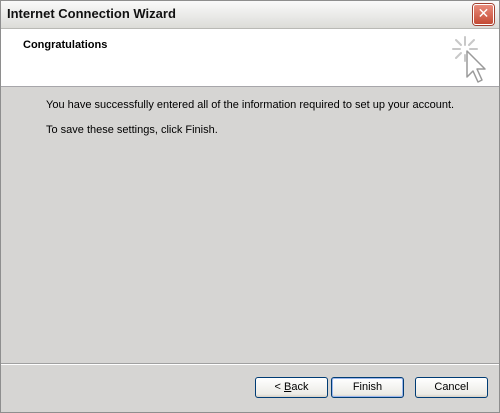 Image resolution: width=500 pixels, height=413 pixels. Describe the element at coordinates (250, 58) in the screenshot. I see `wizard-header: Congratulations` at that location.